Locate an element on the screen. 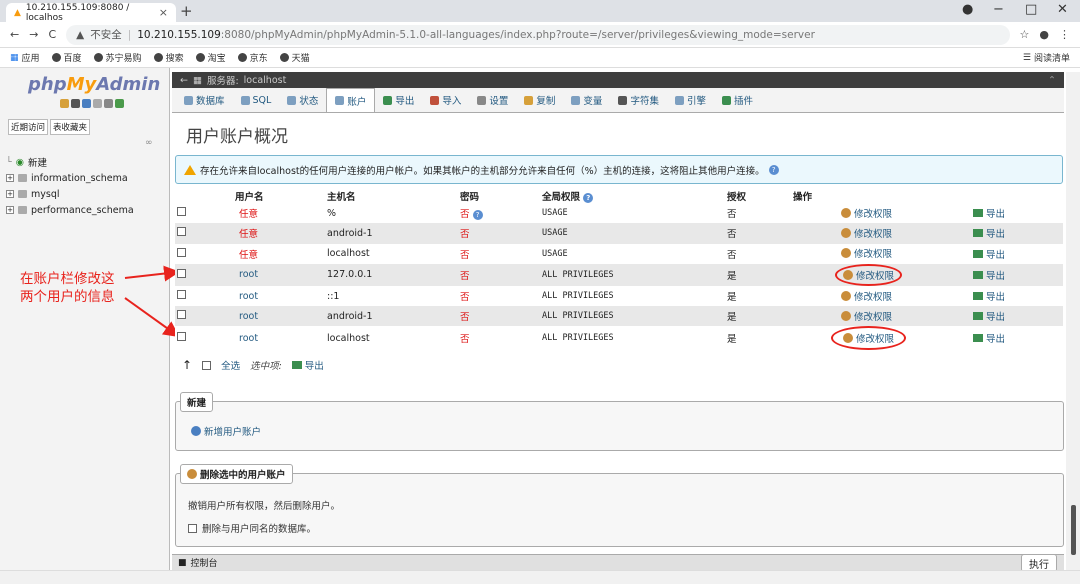 This screenshot has width=1080, height=584. tab-engines: 引擎 is located at coordinates (690, 100).